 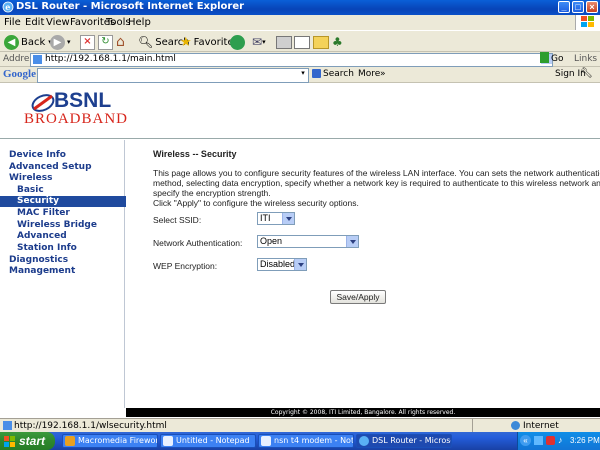 What do you see at coordinates (544, 57) in the screenshot?
I see `go-arrow-icon` at bounding box center [544, 57].